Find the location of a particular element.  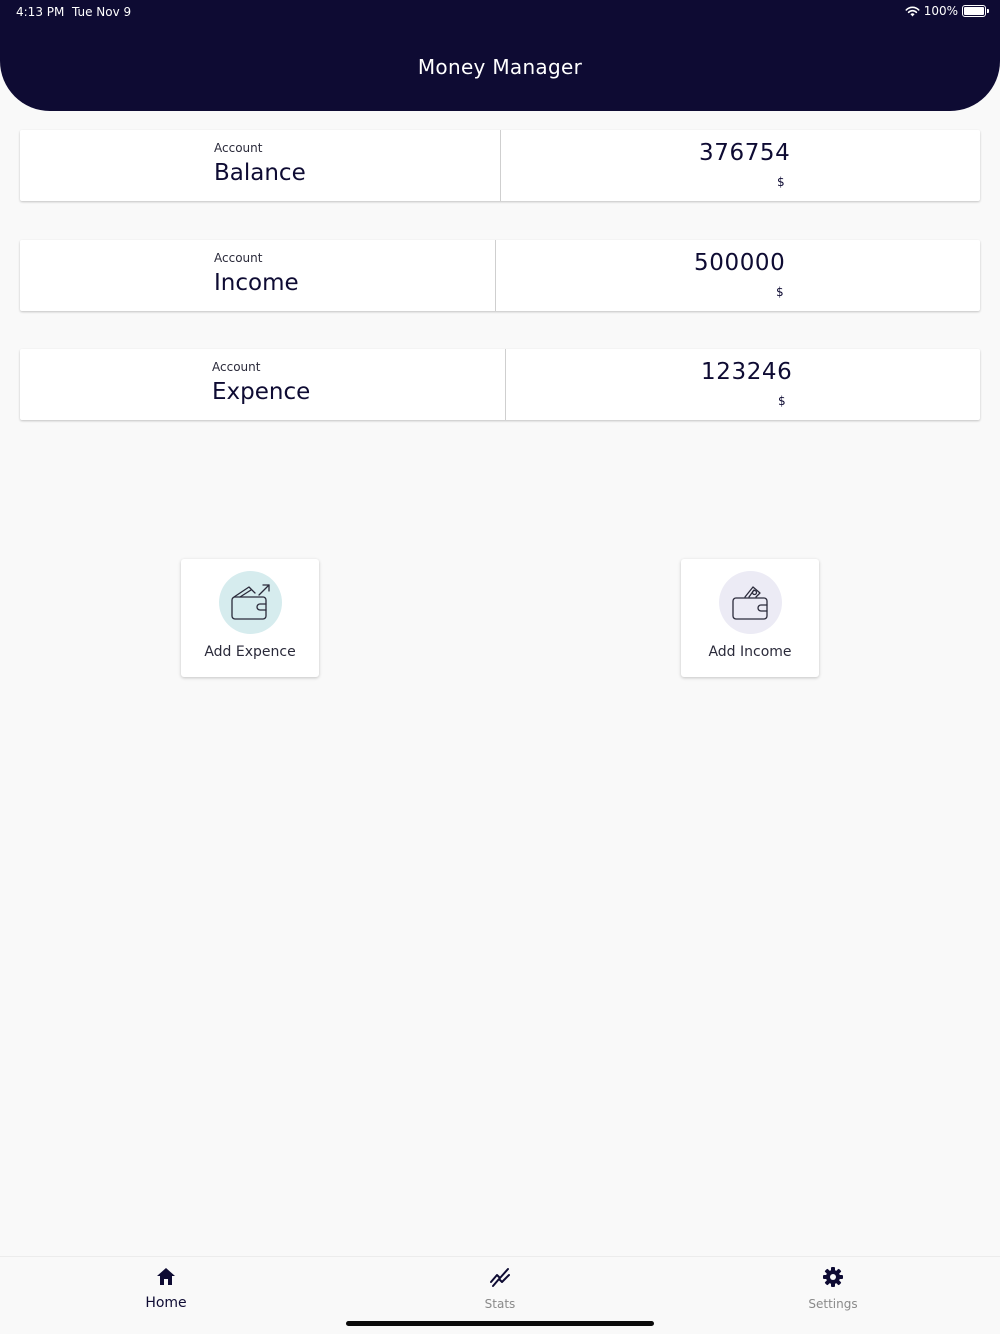

account-label: Income is located at coordinates (256, 283).